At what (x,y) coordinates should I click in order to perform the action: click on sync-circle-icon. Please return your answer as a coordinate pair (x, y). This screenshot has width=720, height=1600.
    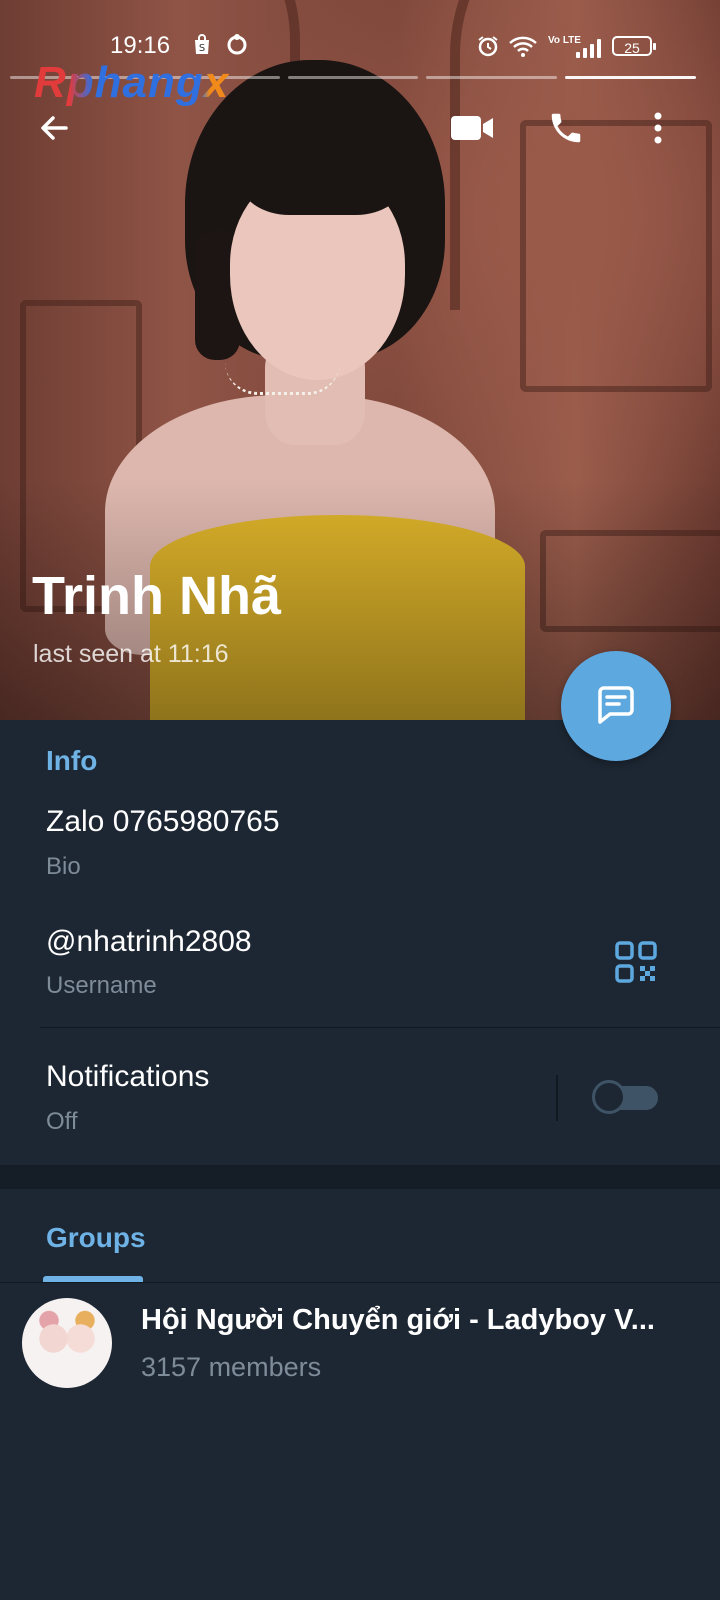
    Looking at the image, I should click on (237, 48).